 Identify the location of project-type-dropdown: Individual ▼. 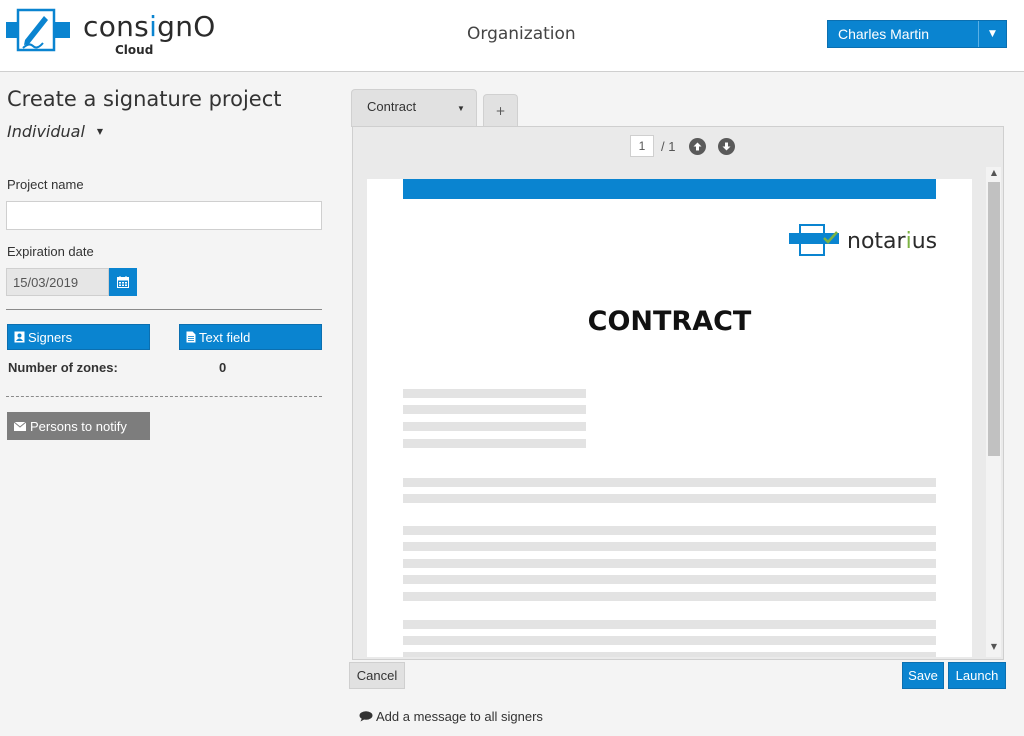
(55, 131).